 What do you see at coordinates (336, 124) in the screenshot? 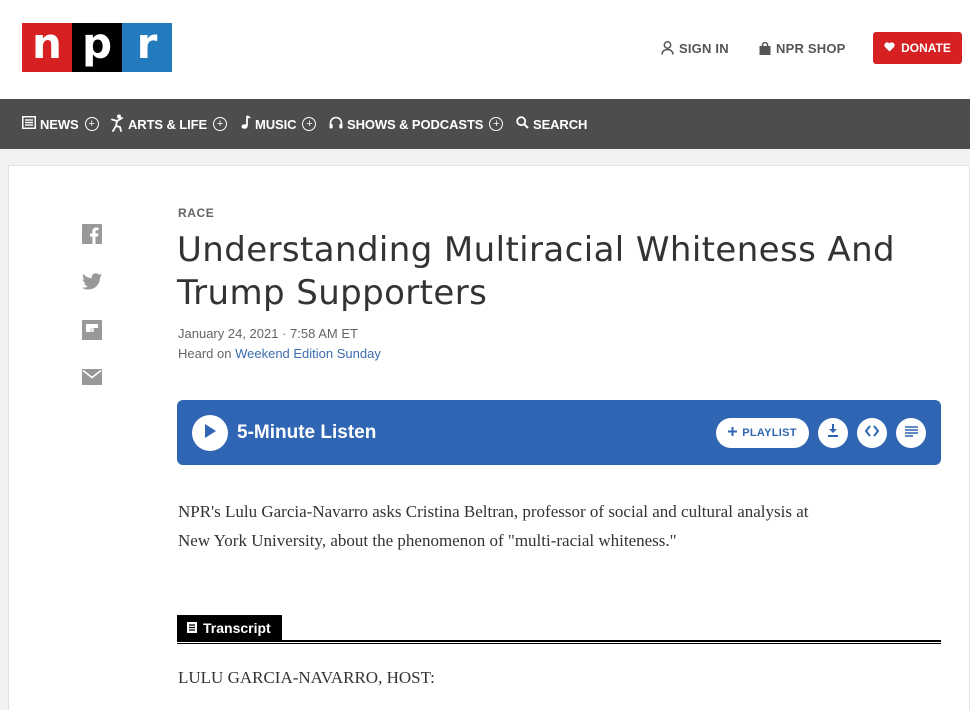
I see `headphones-icon` at bounding box center [336, 124].